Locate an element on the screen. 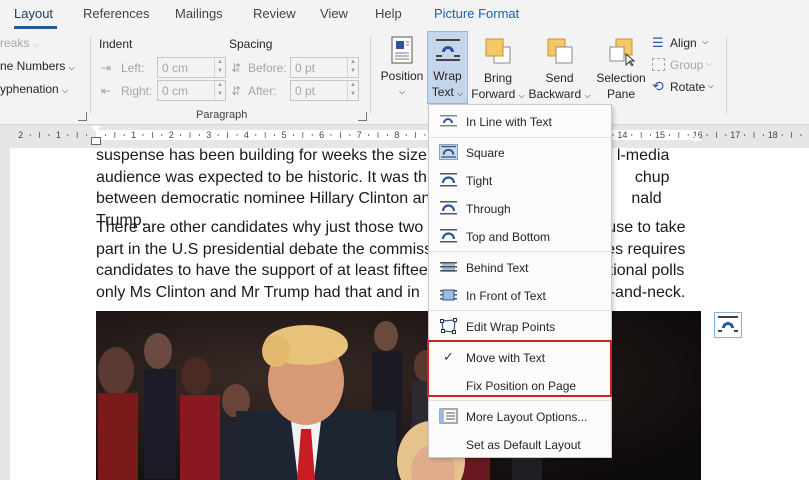 The image size is (809, 480). breaks-button: reaks ⌵ is located at coordinates (19, 43).